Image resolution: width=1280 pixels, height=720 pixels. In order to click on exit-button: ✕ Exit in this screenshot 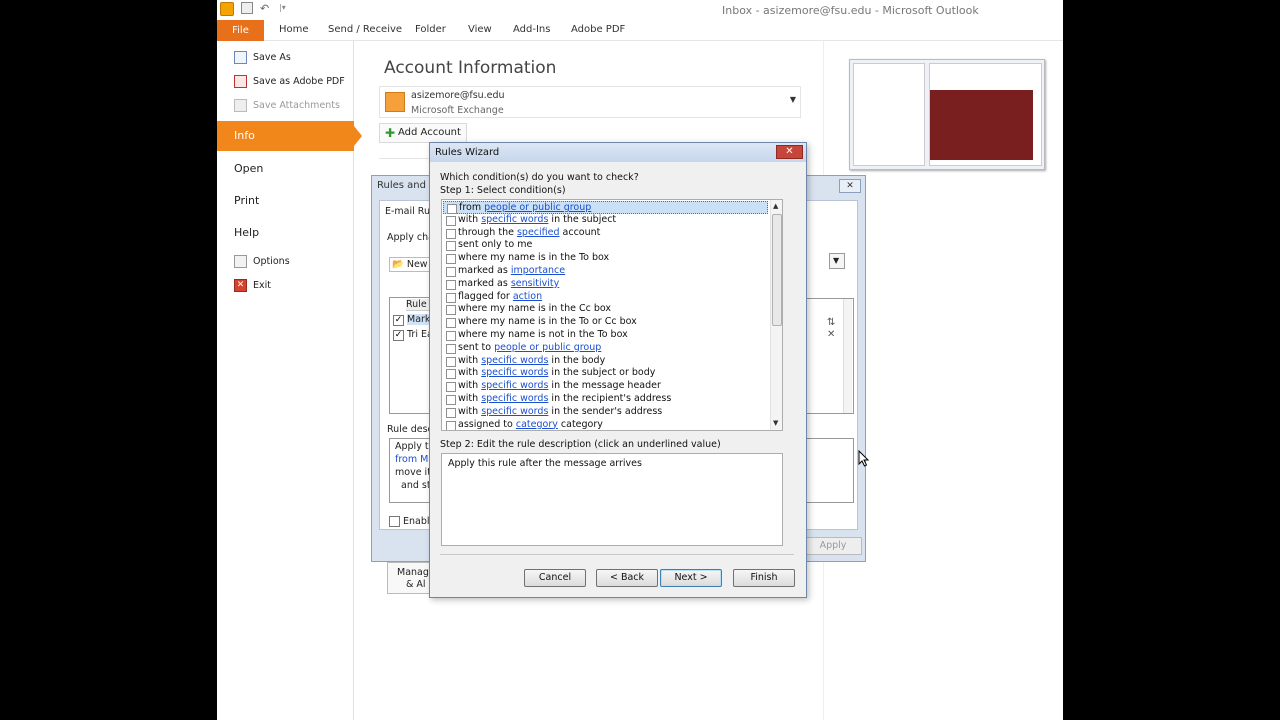, I will do `click(285, 286)`.